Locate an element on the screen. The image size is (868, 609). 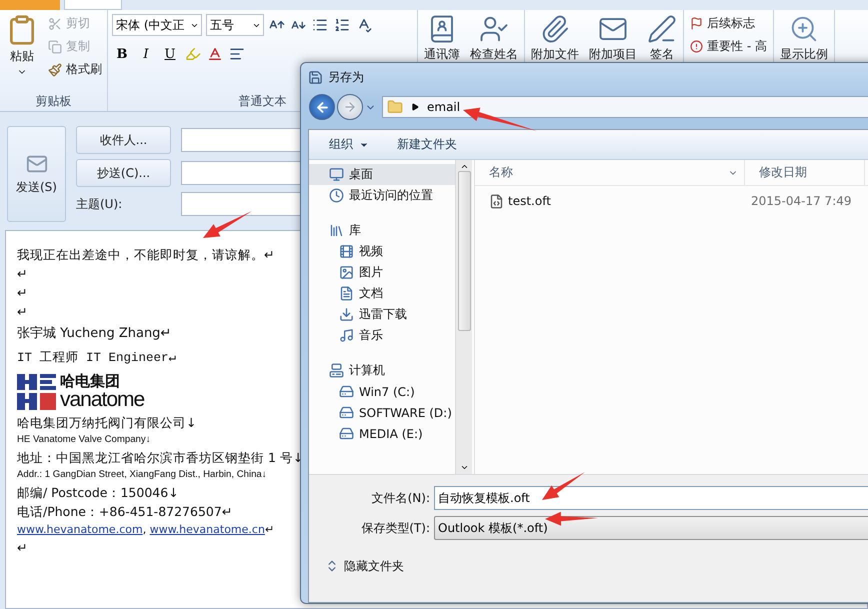
nav-item: 音乐 is located at coordinates (382, 335).